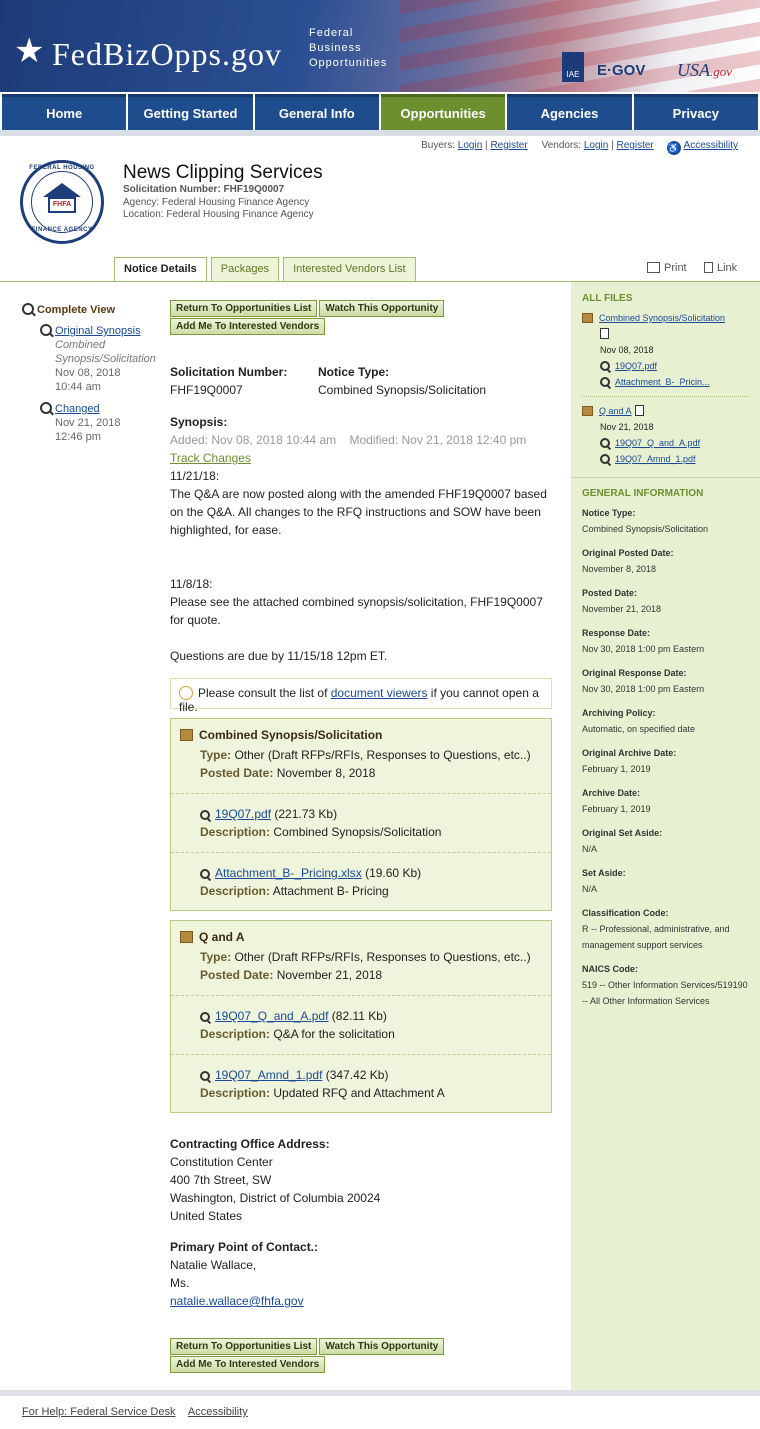 The height and width of the screenshot is (1429, 760). What do you see at coordinates (64, 112) in the screenshot?
I see `nav-home: Home` at bounding box center [64, 112].